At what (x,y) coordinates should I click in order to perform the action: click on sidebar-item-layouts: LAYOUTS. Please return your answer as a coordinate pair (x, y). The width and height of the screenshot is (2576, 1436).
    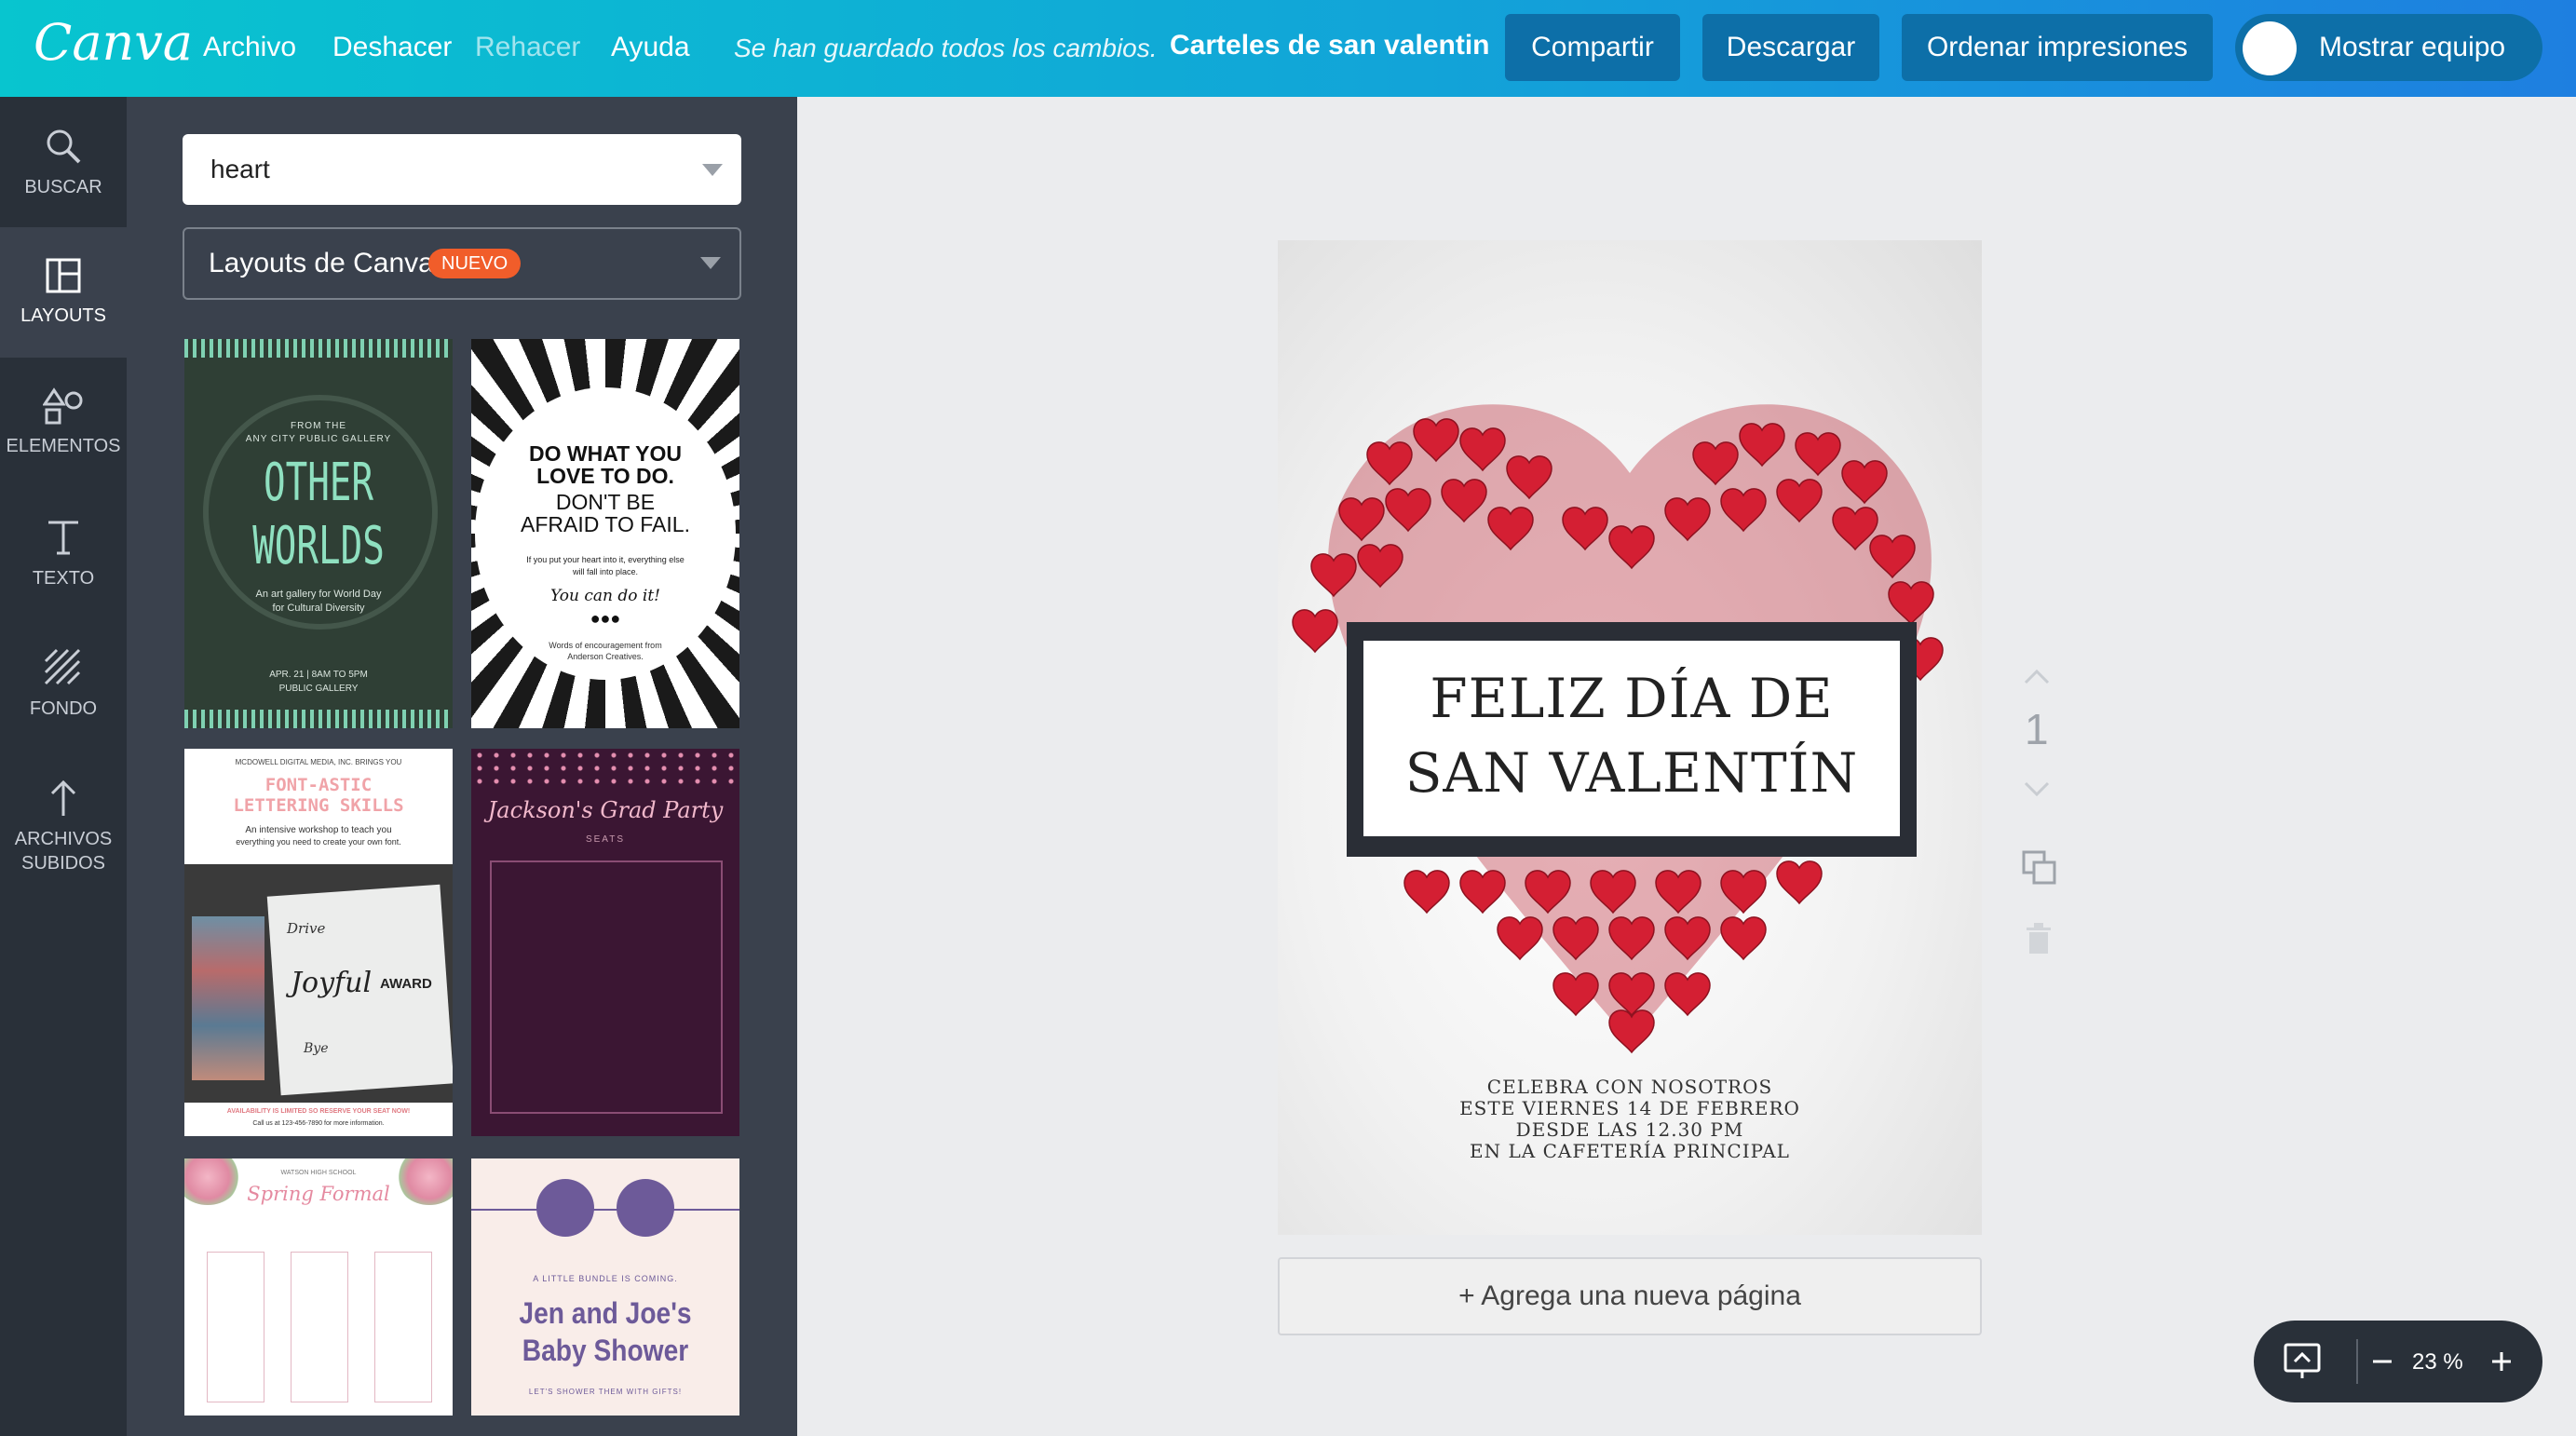
    Looking at the image, I should click on (63, 292).